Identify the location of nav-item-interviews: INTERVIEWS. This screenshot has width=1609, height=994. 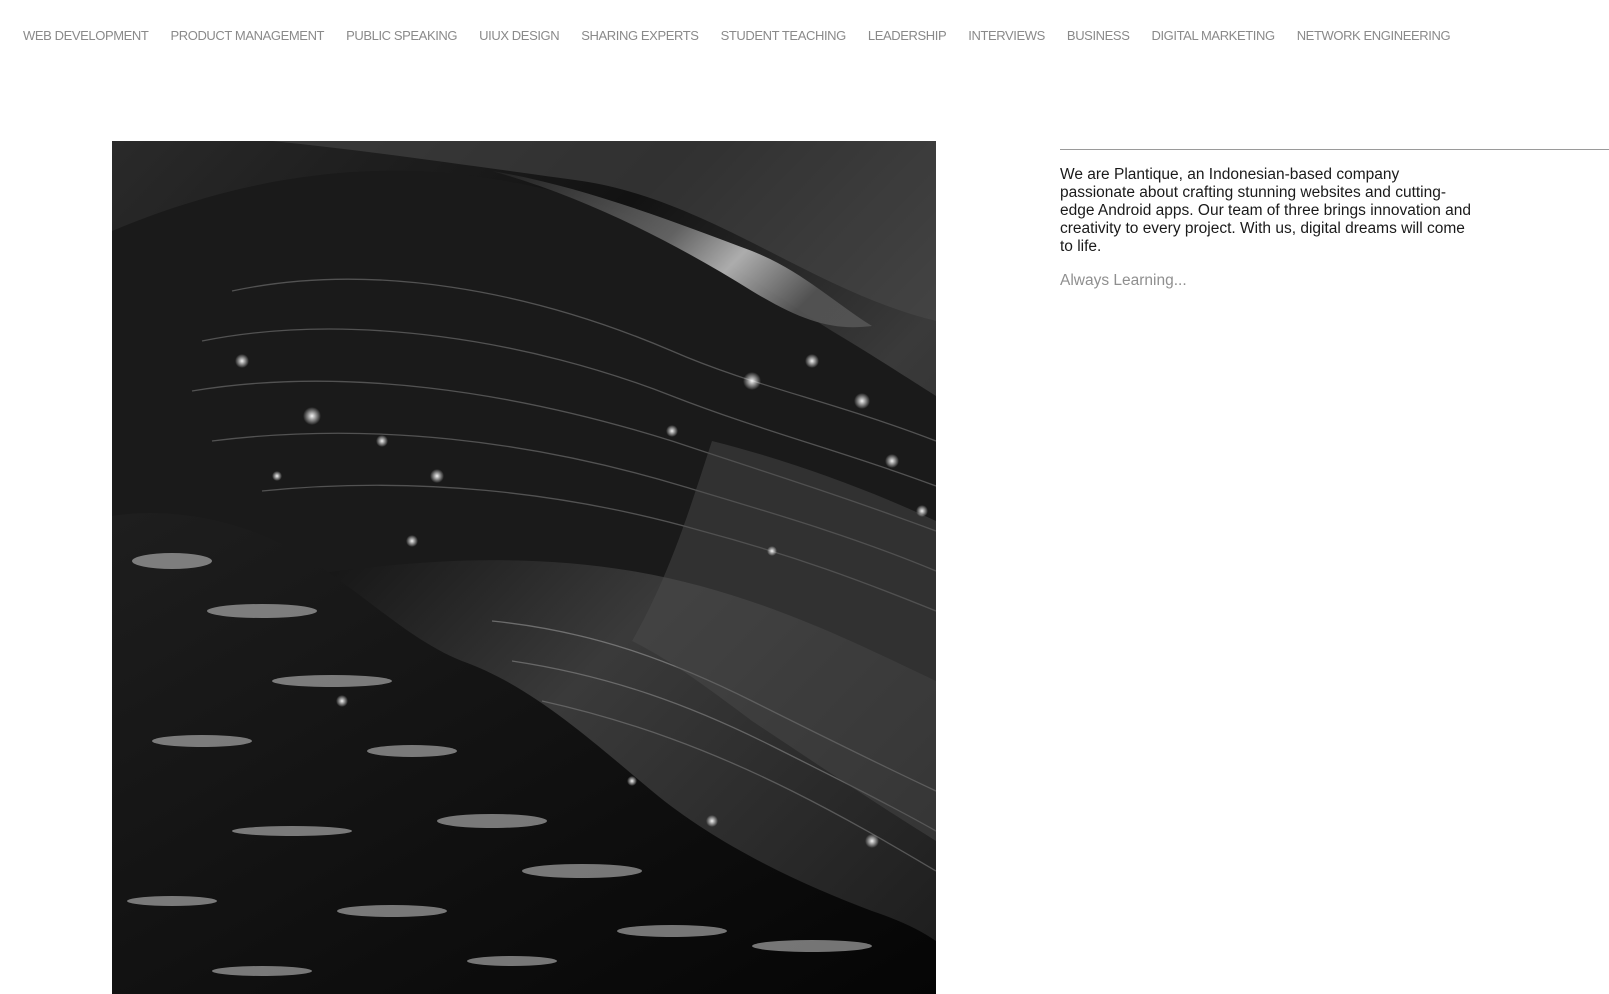
(1006, 36).